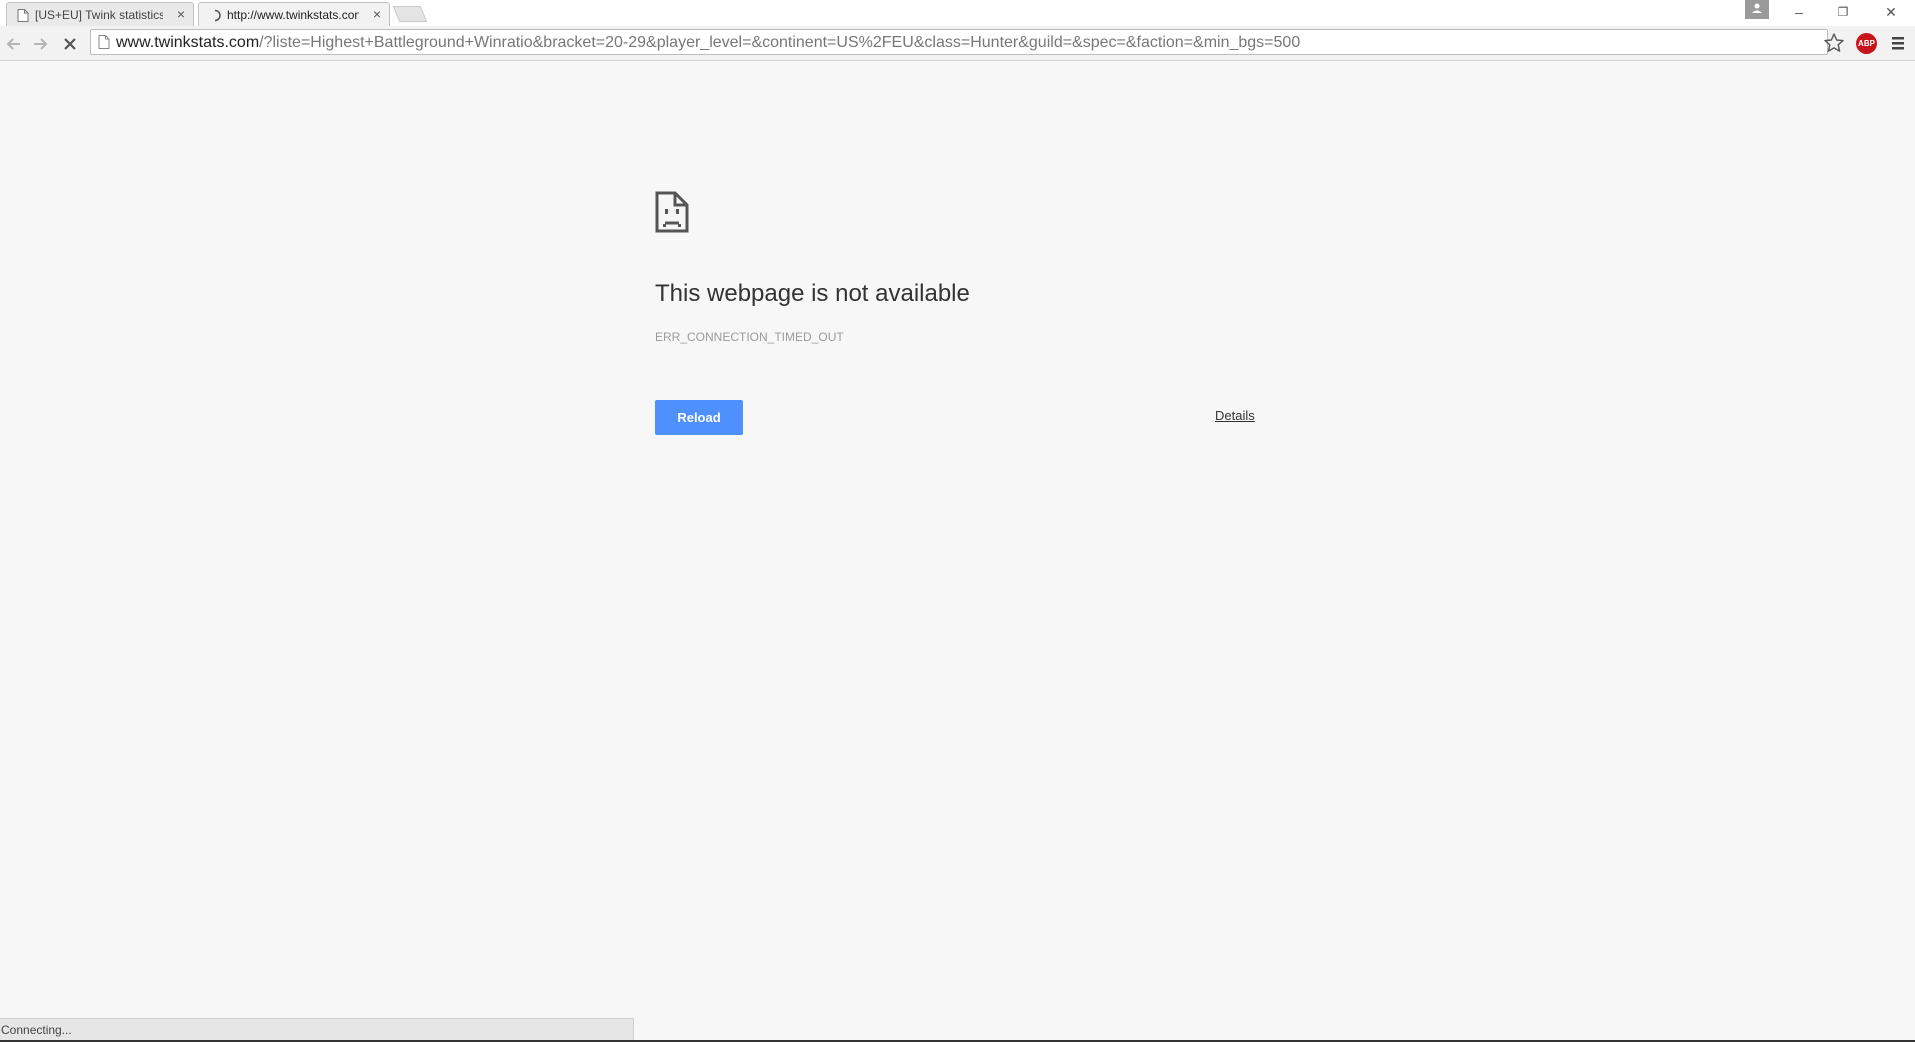  I want to click on tab-twink-statistics: [US+EU] Twink statistics o ×, so click(100, 14).